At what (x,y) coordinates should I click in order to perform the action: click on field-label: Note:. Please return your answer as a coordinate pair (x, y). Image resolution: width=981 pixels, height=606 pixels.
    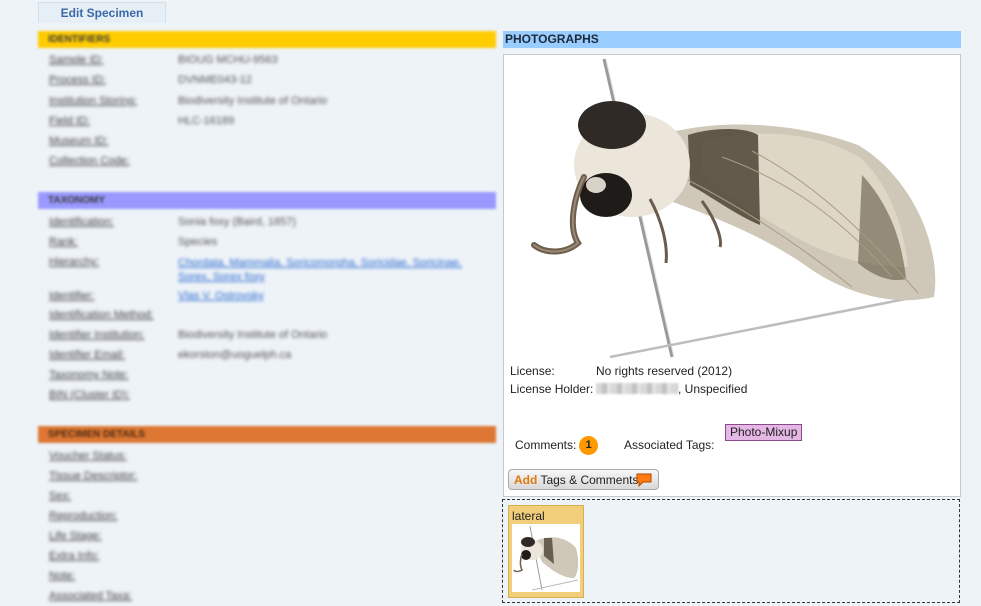
    Looking at the image, I should click on (113, 576).